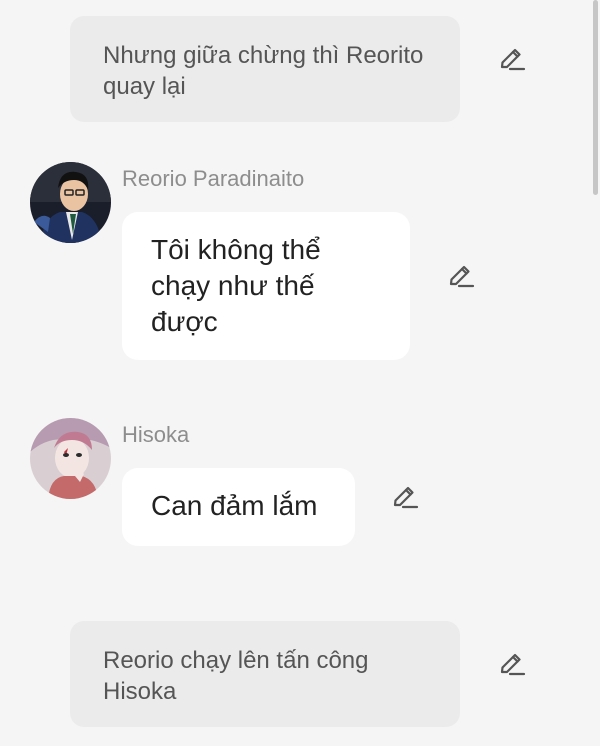 The height and width of the screenshot is (746, 600). I want to click on message-bubble: Tôi không thể chạy như thế được, so click(266, 286).